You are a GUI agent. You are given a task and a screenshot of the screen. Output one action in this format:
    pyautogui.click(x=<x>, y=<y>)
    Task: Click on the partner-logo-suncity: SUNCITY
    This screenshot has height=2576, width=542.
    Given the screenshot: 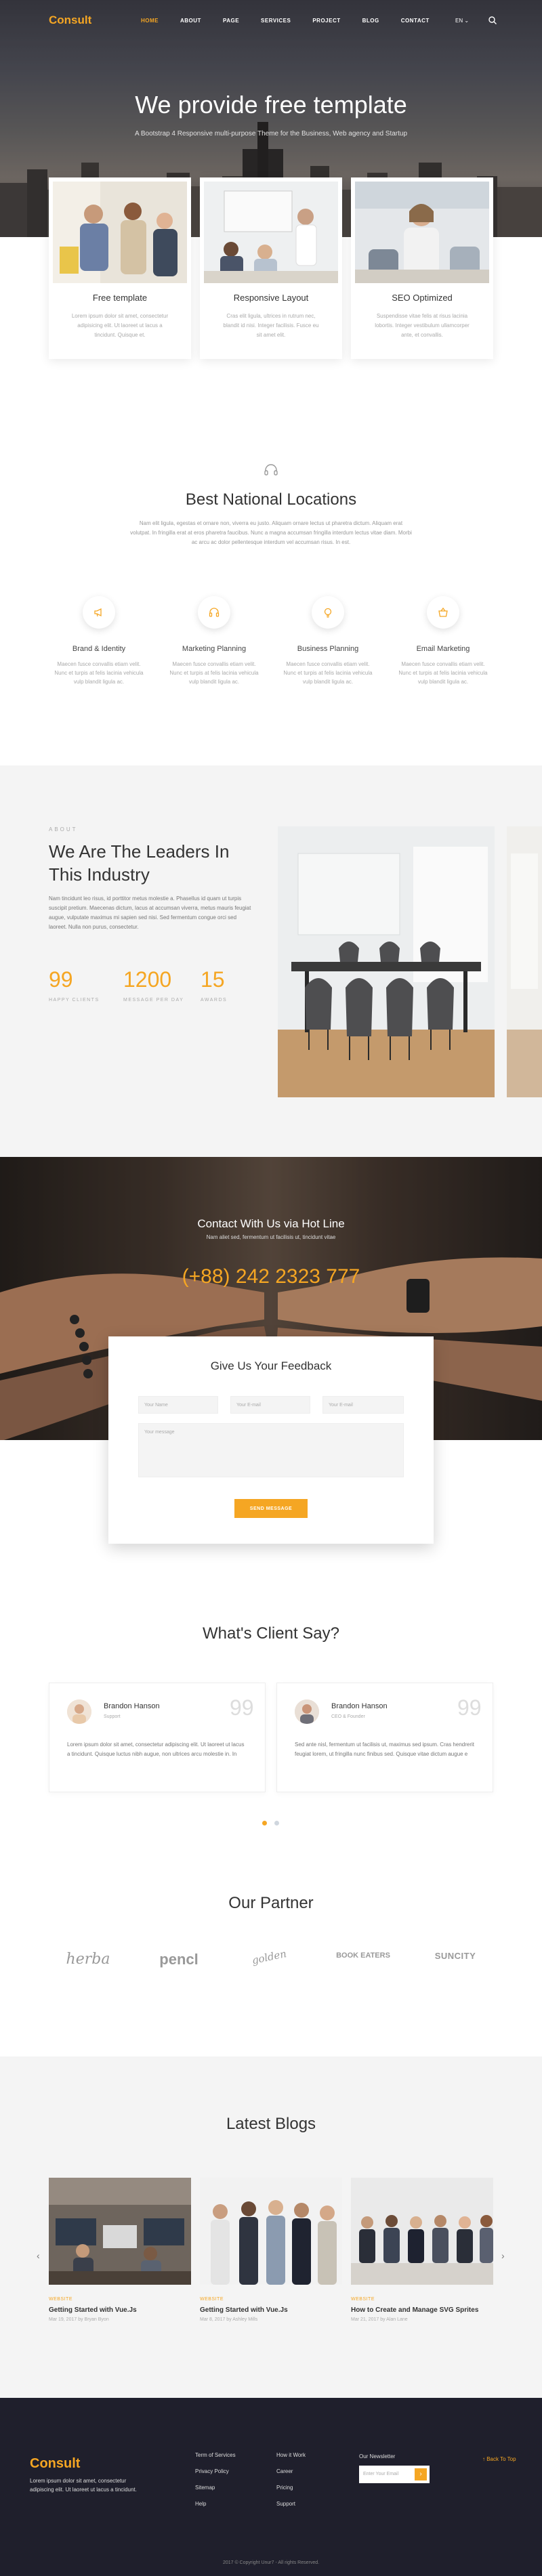 What is the action you would take?
    pyautogui.click(x=455, y=1956)
    